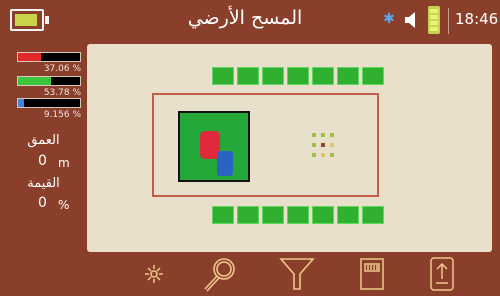  What do you see at coordinates (49, 103) in the screenshot?
I see `signal-bar-blue` at bounding box center [49, 103].